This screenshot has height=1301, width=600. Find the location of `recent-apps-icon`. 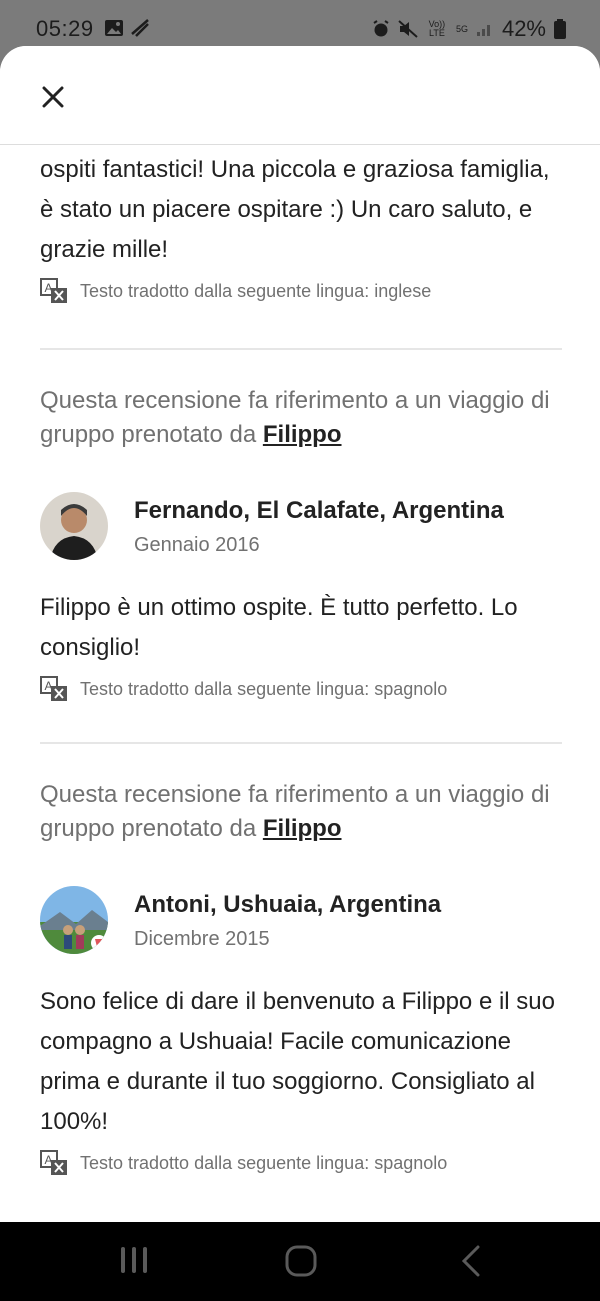

recent-apps-icon is located at coordinates (134, 1260).